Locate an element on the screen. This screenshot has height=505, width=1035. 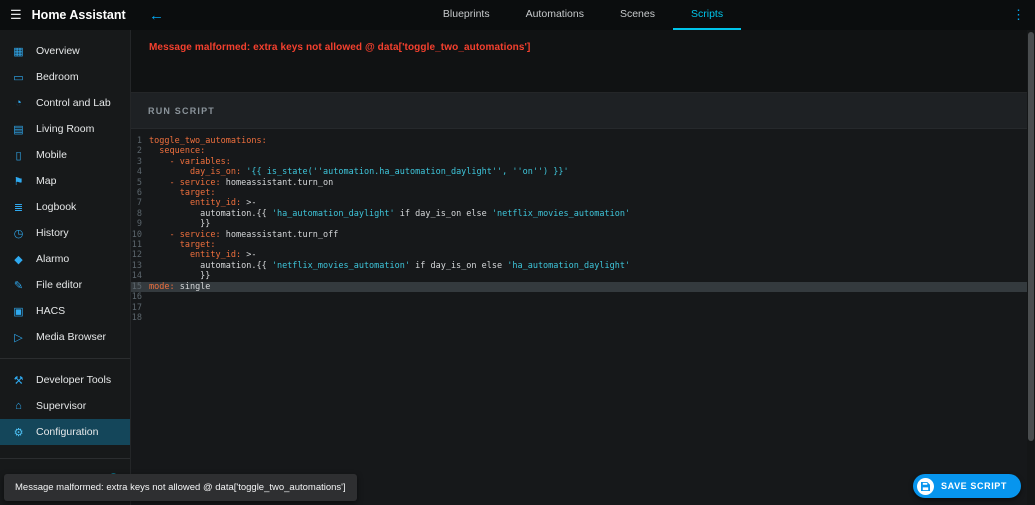
tab-blueprints: Blueprints is located at coordinates (466, 15).